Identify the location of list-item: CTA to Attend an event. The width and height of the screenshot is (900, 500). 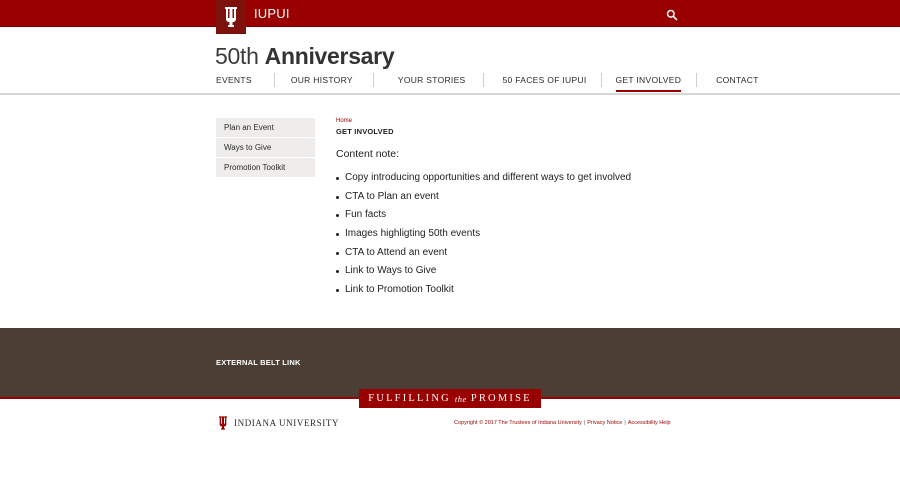
(483, 255).